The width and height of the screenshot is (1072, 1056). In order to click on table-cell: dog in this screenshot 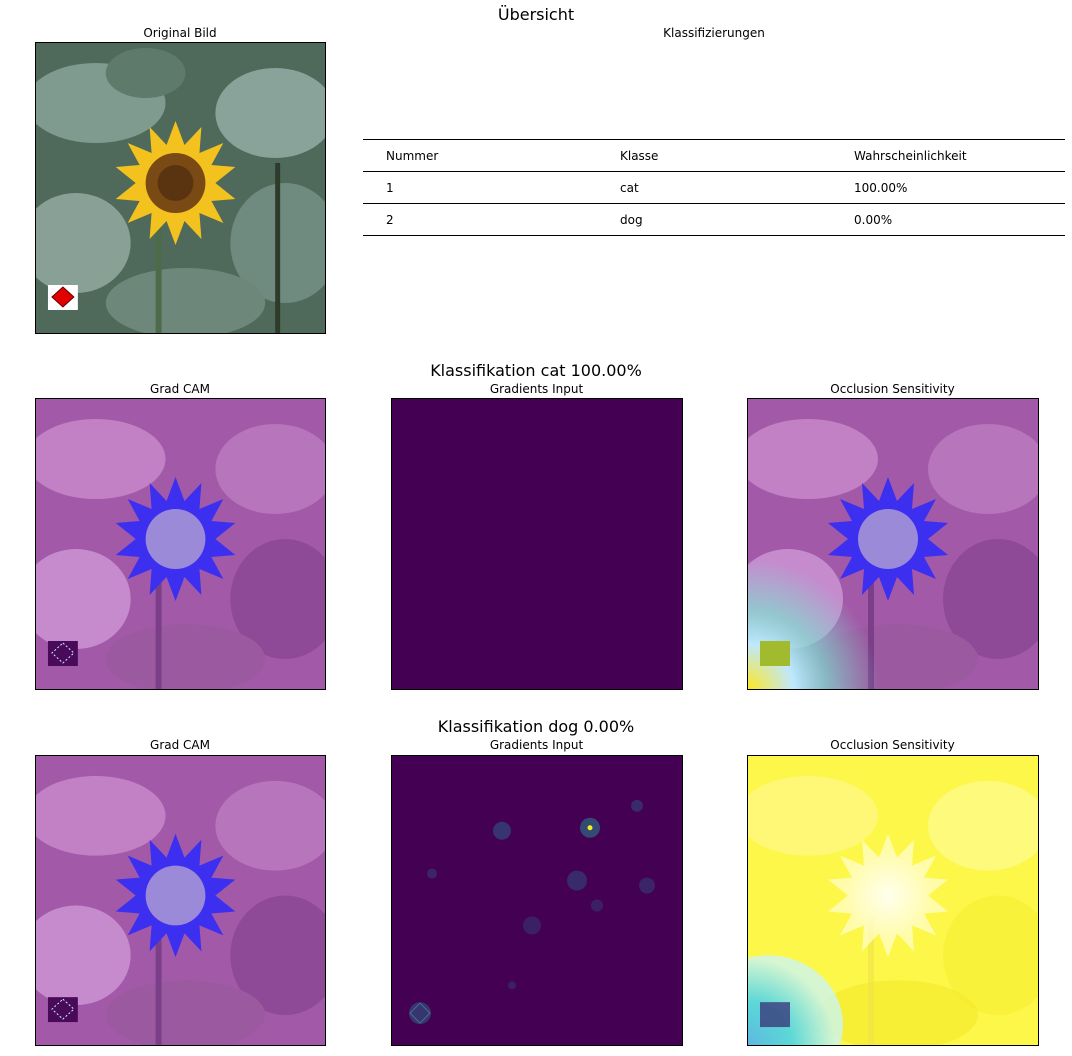, I will do `click(714, 219)`.